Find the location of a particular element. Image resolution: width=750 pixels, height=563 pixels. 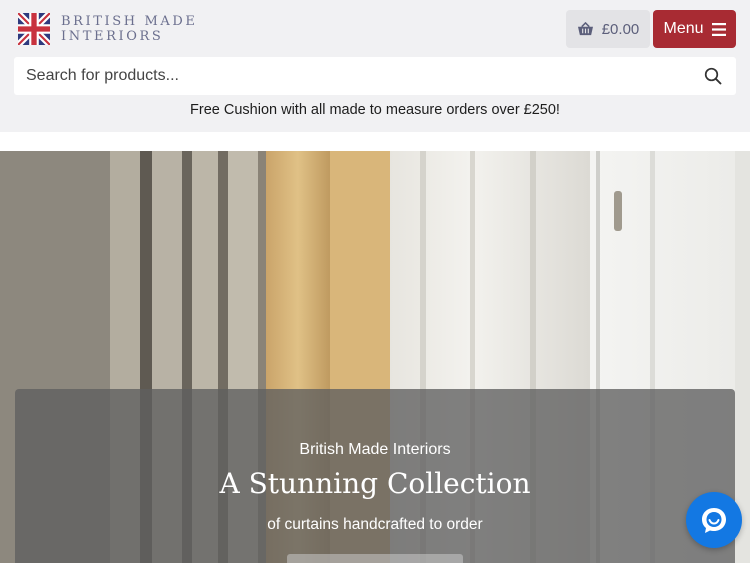

brand-line-2: INTERIORS is located at coordinates (112, 36).